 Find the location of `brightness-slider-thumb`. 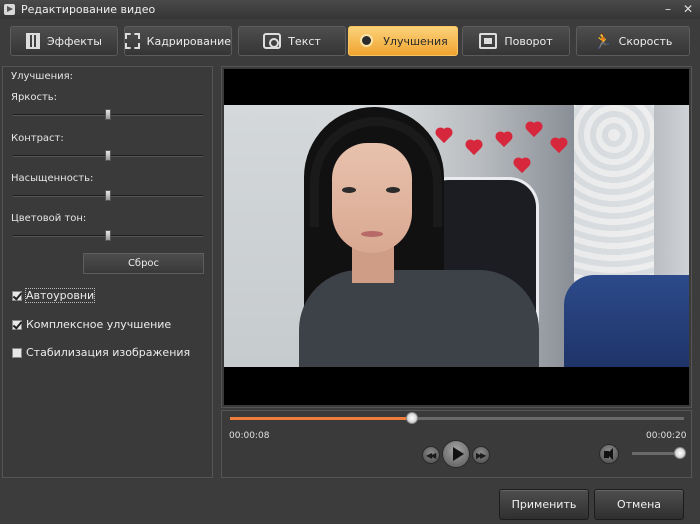

brightness-slider-thumb is located at coordinates (108, 114).